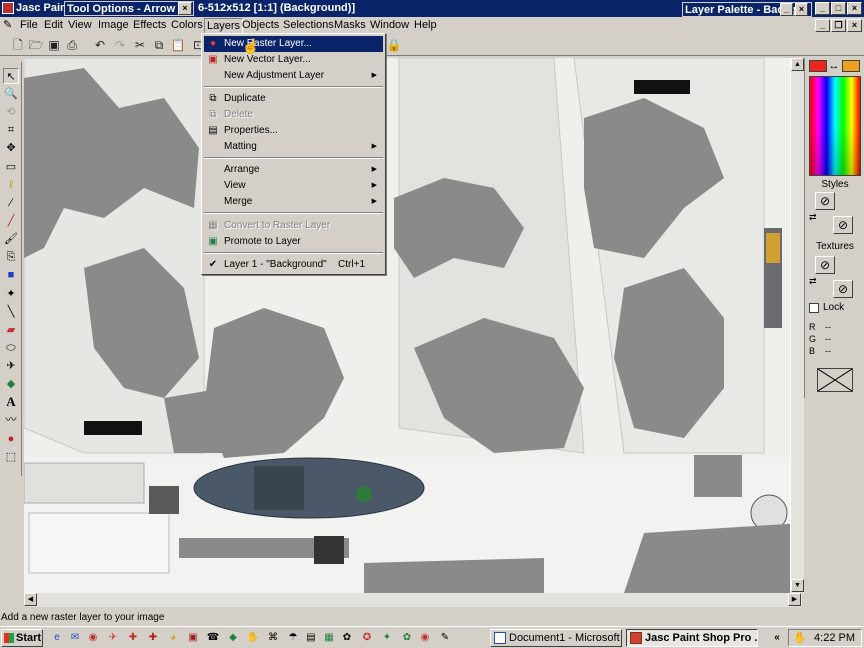  I want to click on menu-image: Image, so click(113, 25).